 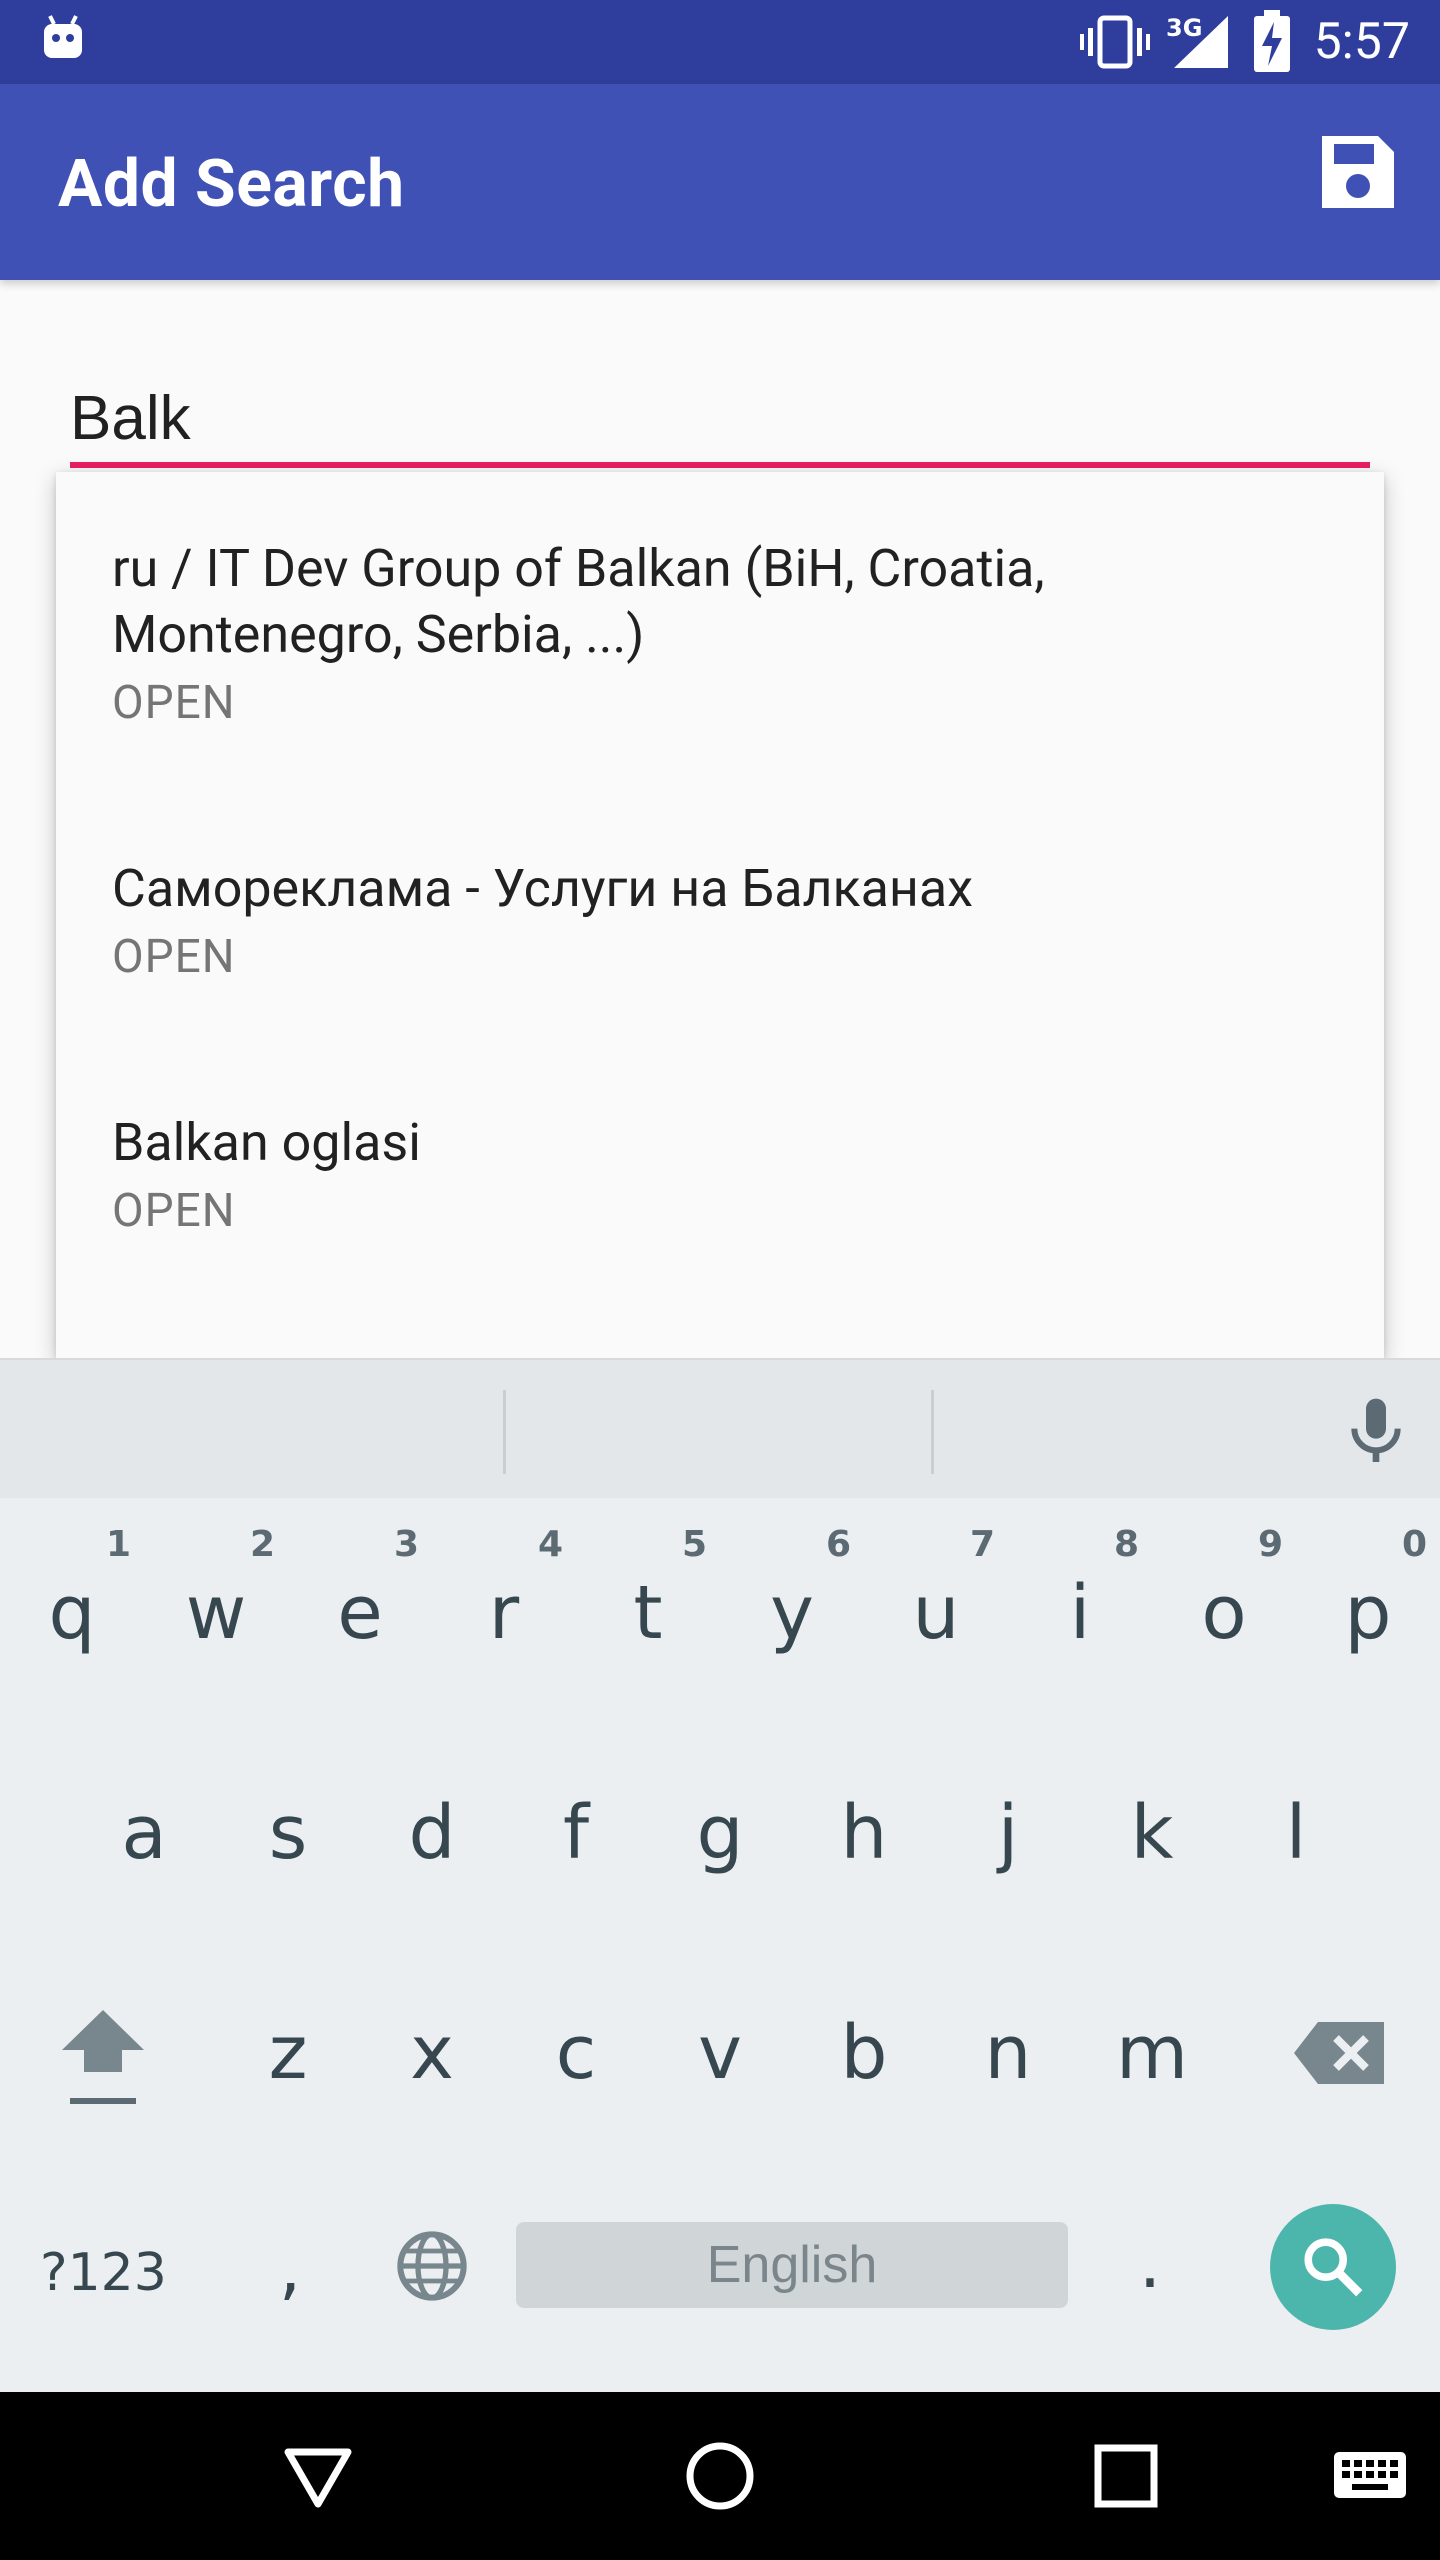 What do you see at coordinates (432, 1838) in the screenshot?
I see `key-d: d` at bounding box center [432, 1838].